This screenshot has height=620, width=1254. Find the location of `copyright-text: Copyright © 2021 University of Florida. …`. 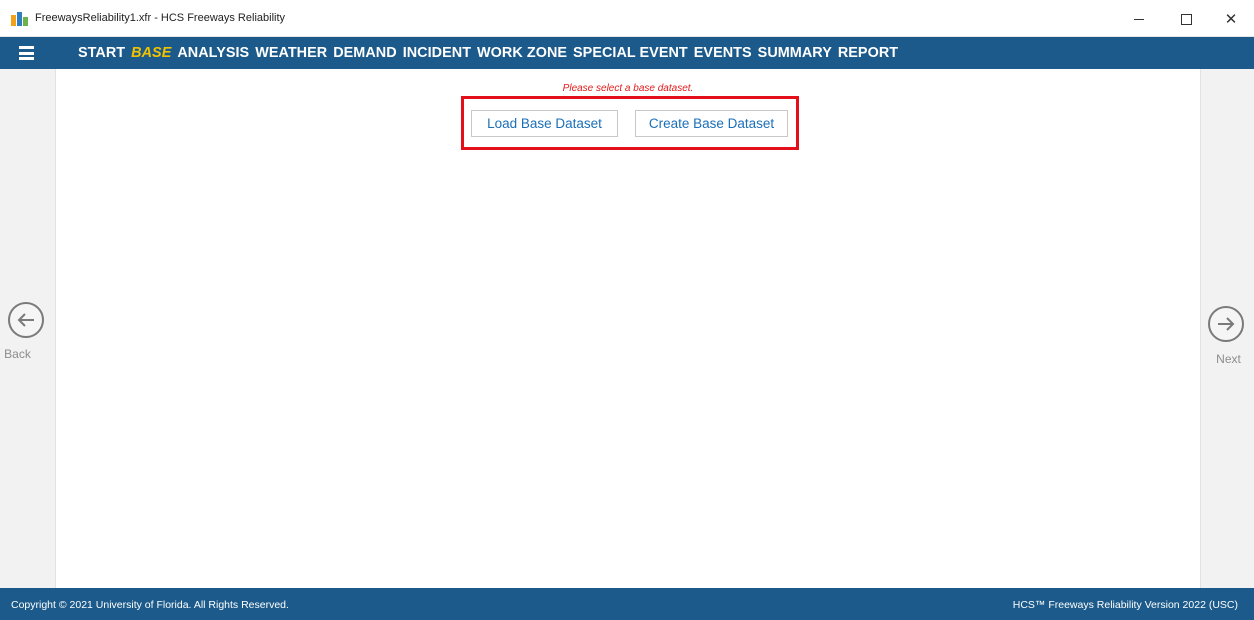

copyright-text: Copyright © 2021 University of Florida. … is located at coordinates (150, 605).